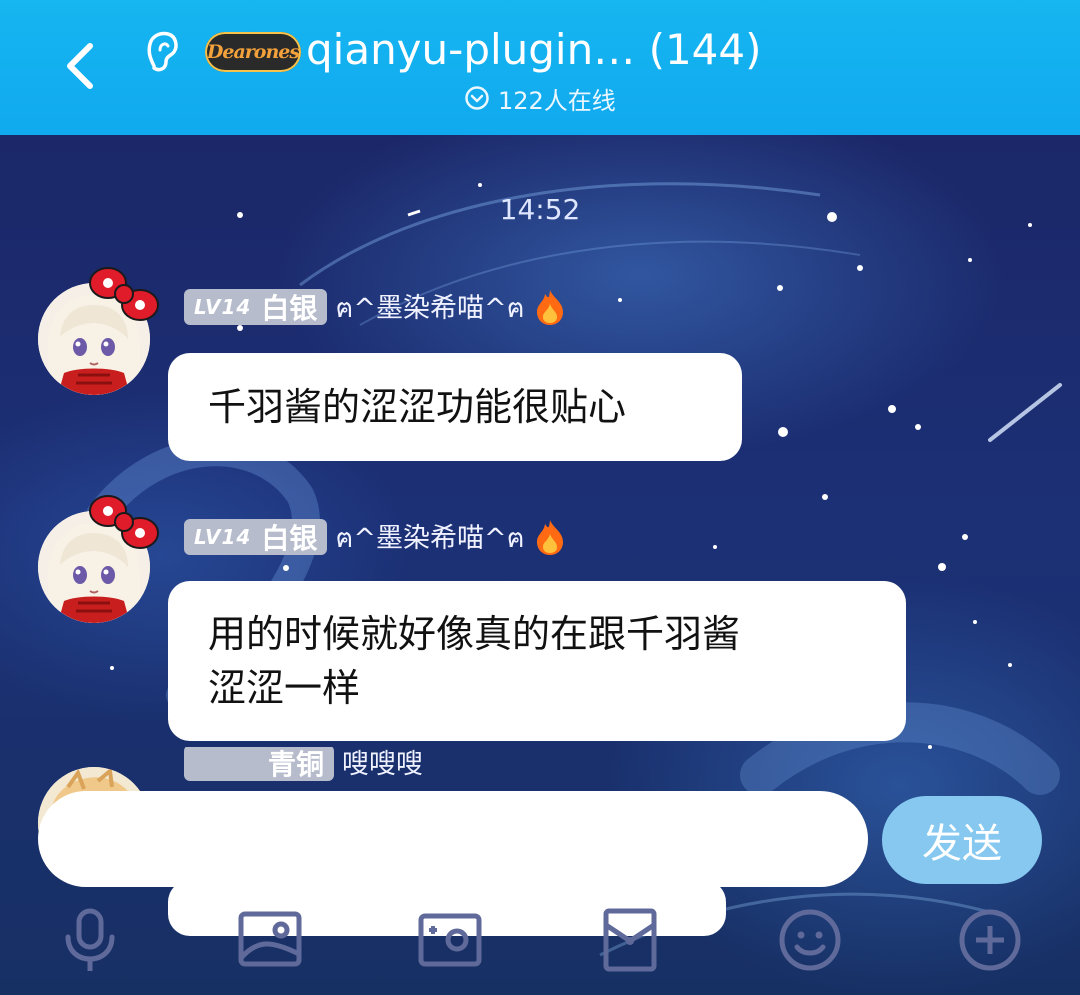 Image resolution: width=1080 pixels, height=995 pixels. I want to click on group-logo-text: Dearones, so click(253, 52).